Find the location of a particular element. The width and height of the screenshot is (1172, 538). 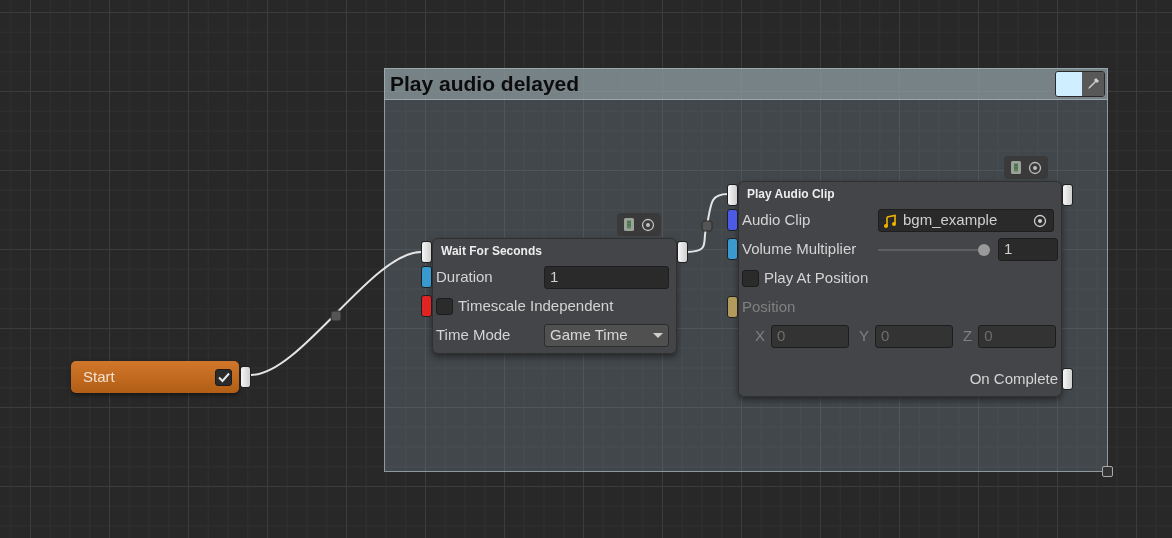

group-title: Play audio delayed is located at coordinates (485, 84).